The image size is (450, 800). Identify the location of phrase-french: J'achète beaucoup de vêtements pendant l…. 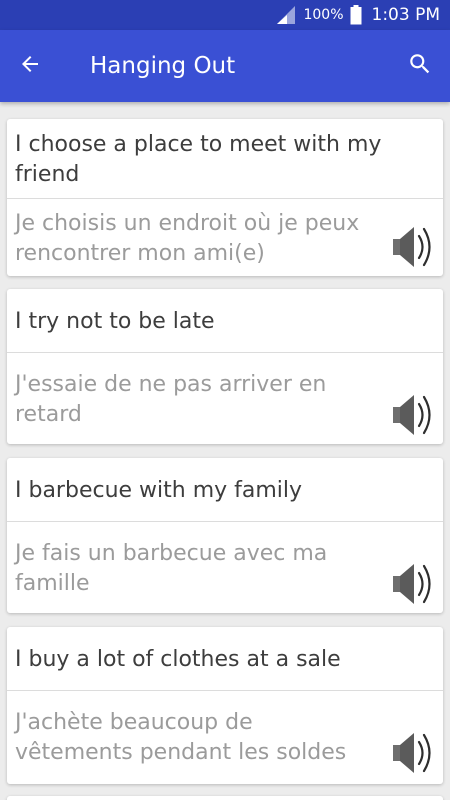
(181, 737).